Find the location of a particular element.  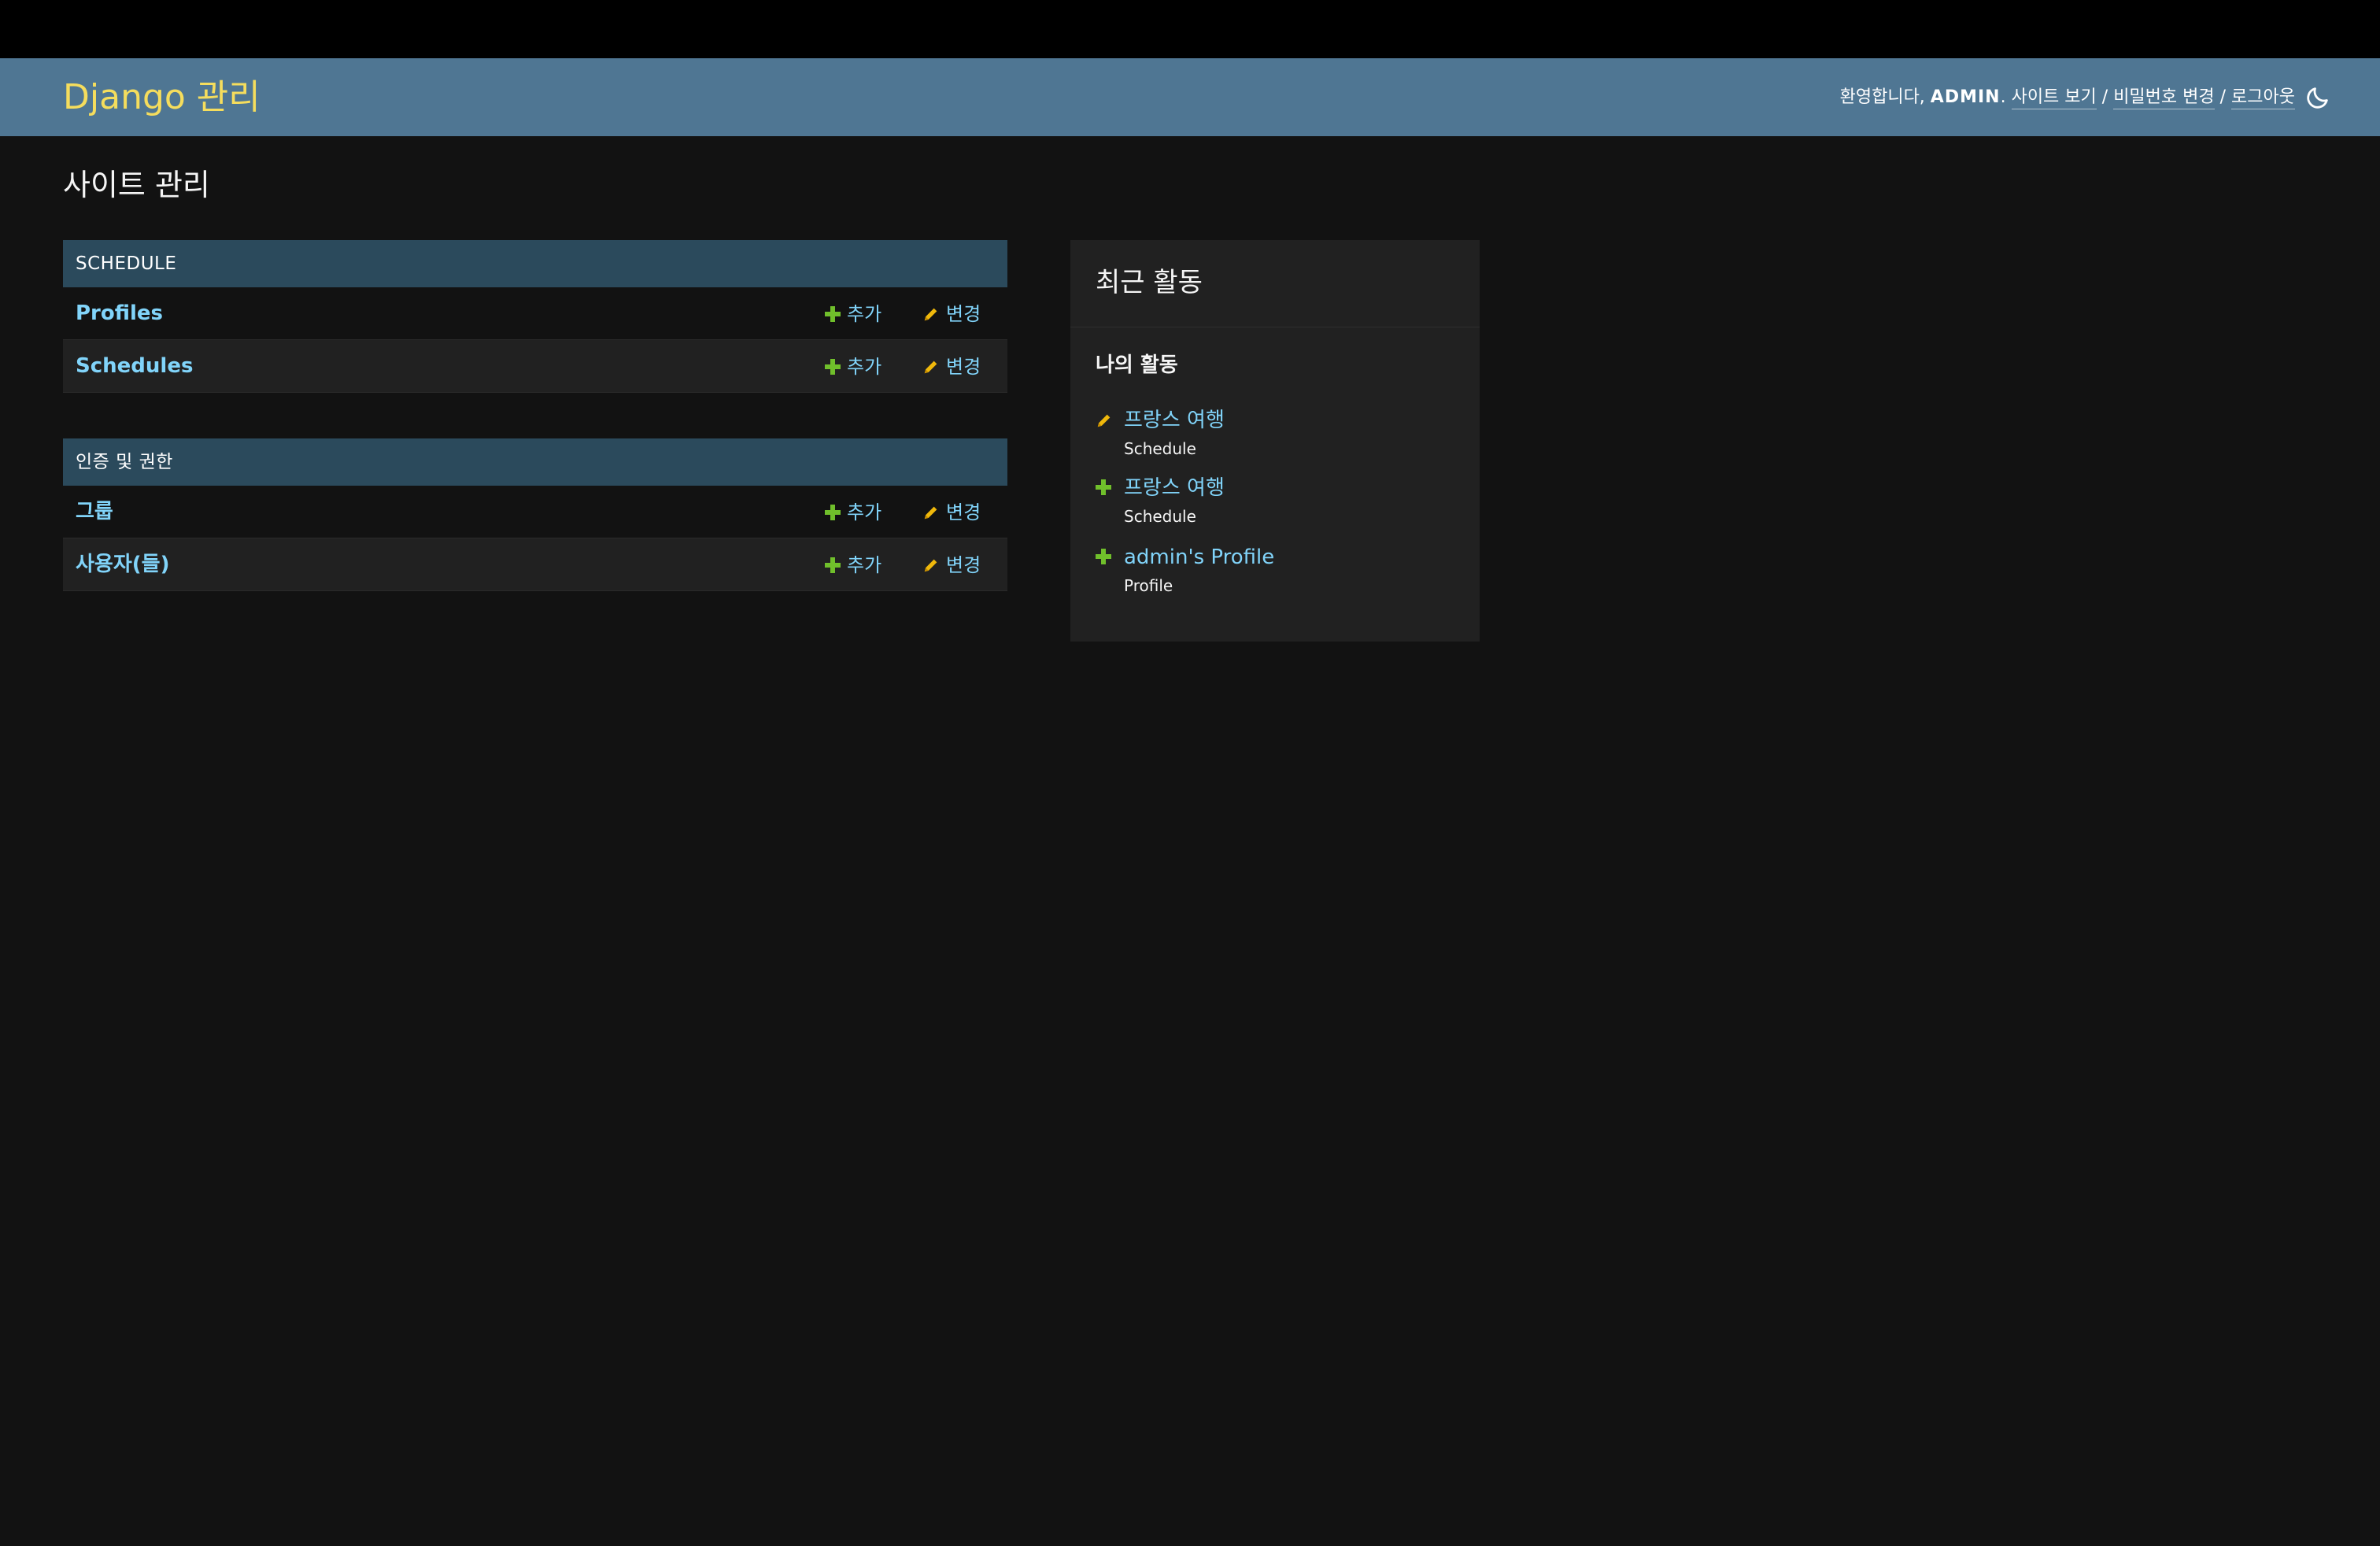

model-link-profiles: Profiles is located at coordinates (119, 313).